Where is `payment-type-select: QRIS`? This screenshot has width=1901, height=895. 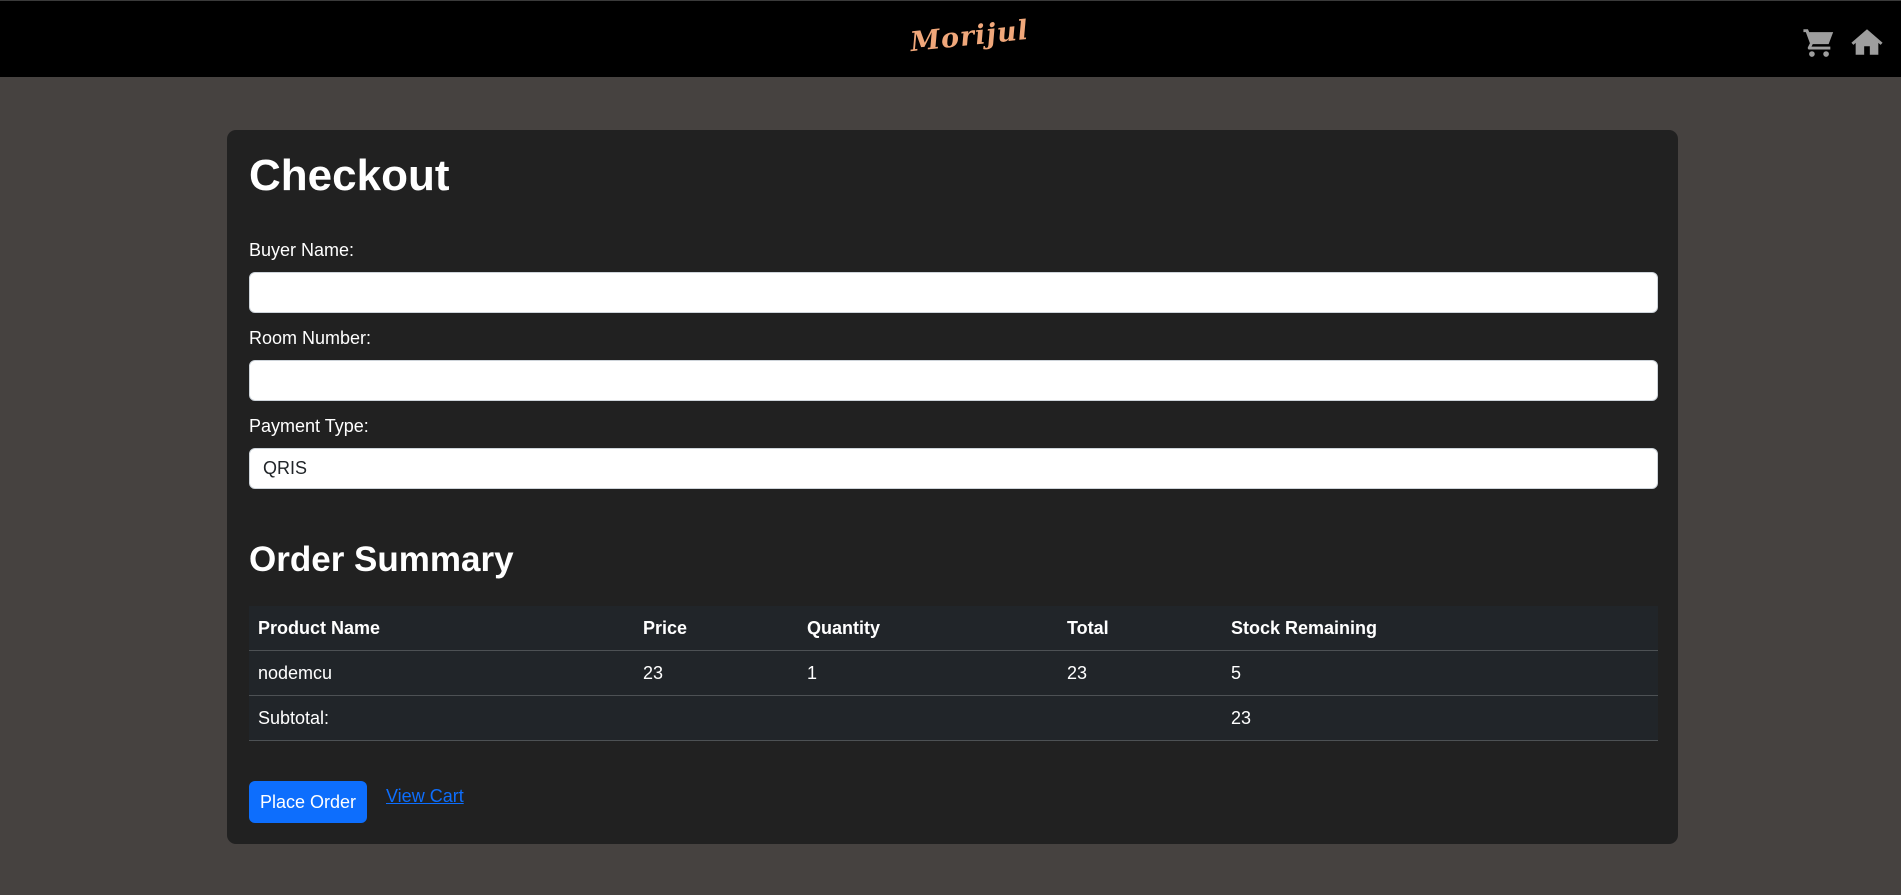 payment-type-select: QRIS is located at coordinates (953, 468).